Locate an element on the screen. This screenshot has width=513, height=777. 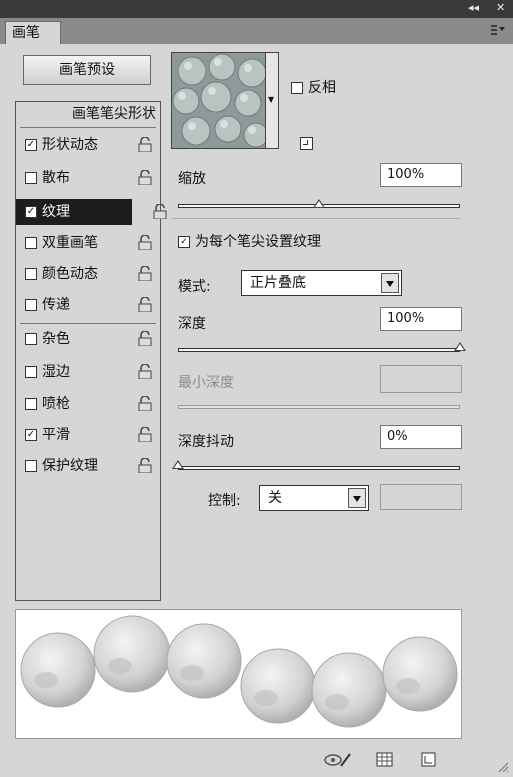
resize-grip-icon is located at coordinates (503, 767).